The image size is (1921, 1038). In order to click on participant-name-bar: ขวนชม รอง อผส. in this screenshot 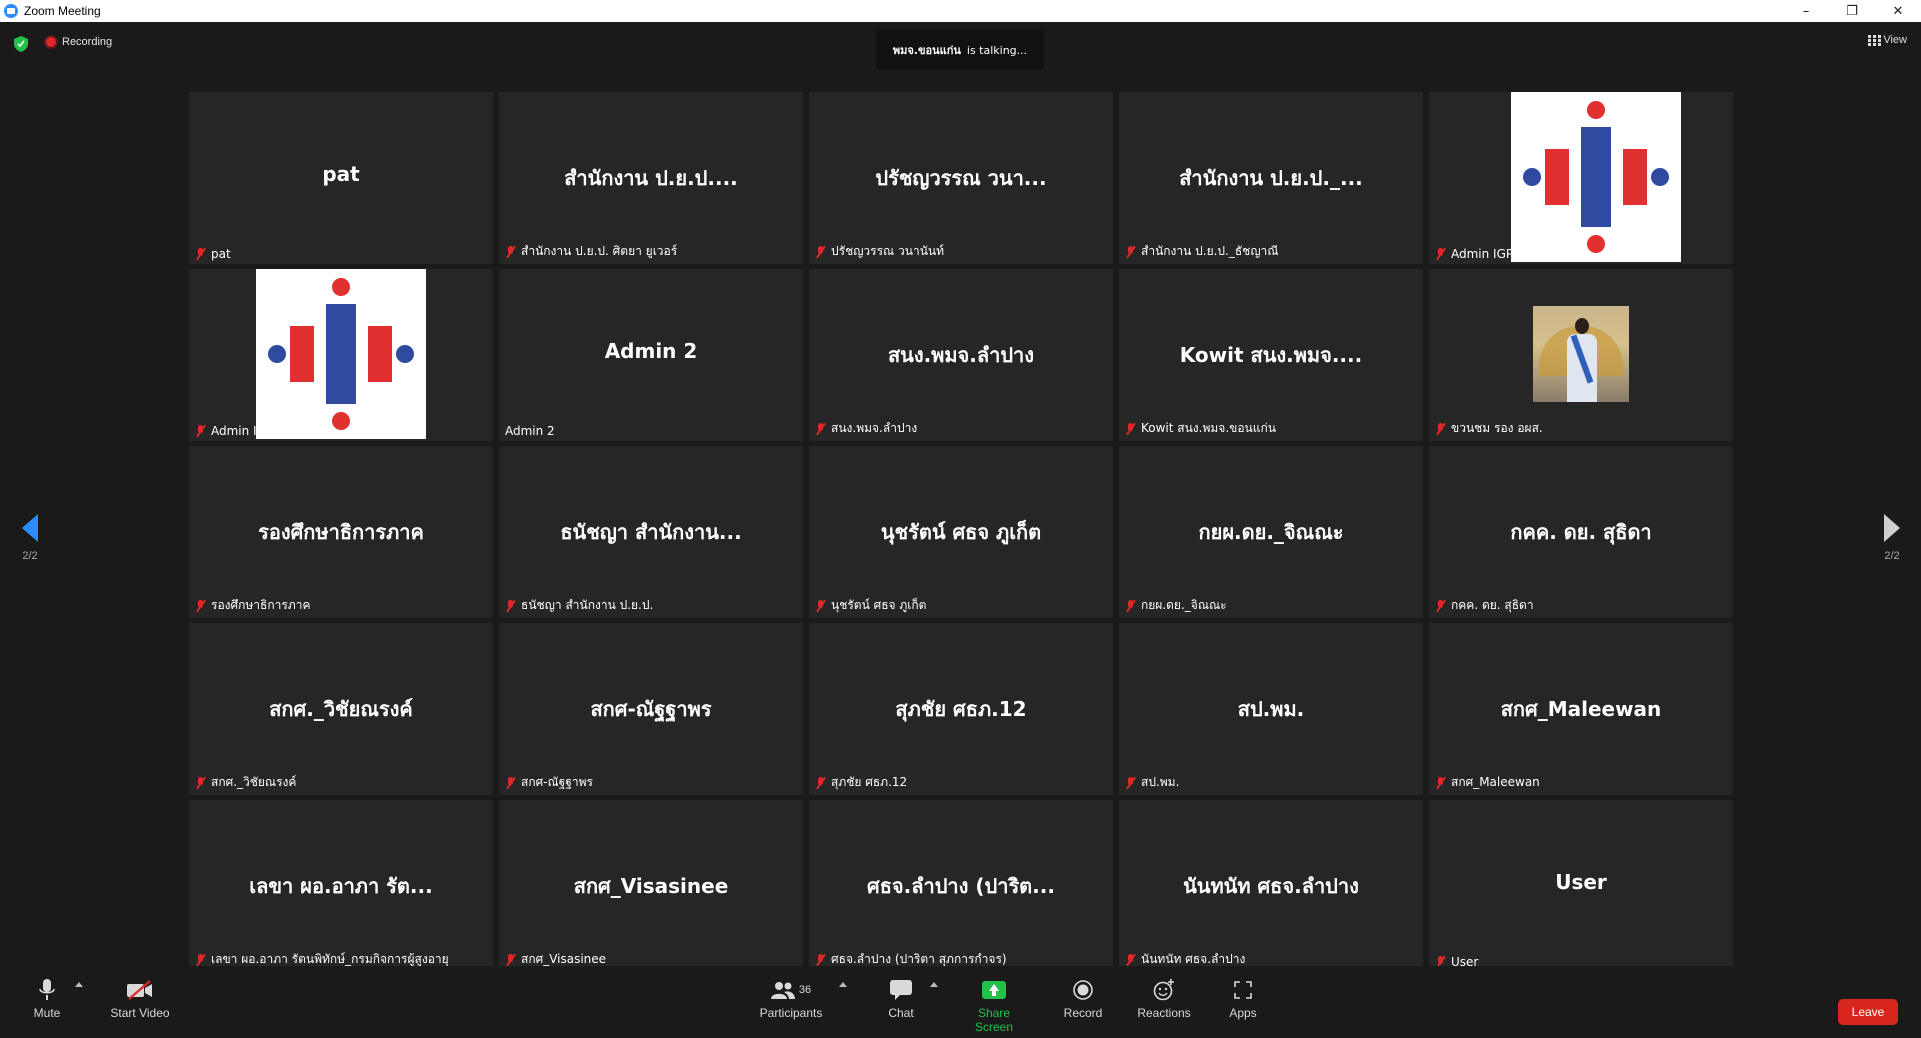, I will do `click(1489, 428)`.